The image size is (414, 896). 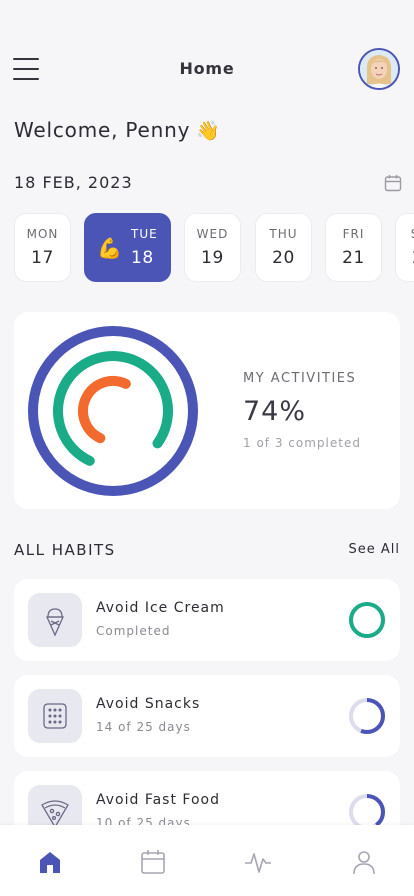 What do you see at coordinates (160, 608) in the screenshot?
I see `habit-name: Avoid Ice Cream` at bounding box center [160, 608].